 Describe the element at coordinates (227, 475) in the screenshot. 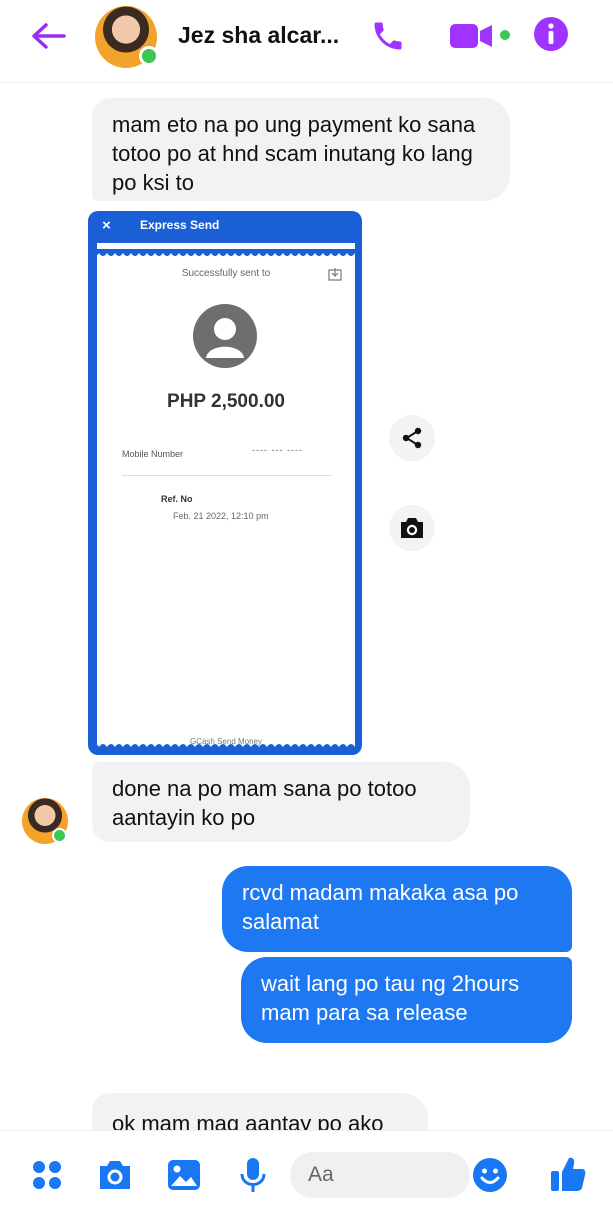

I see `receipt-divider` at that location.